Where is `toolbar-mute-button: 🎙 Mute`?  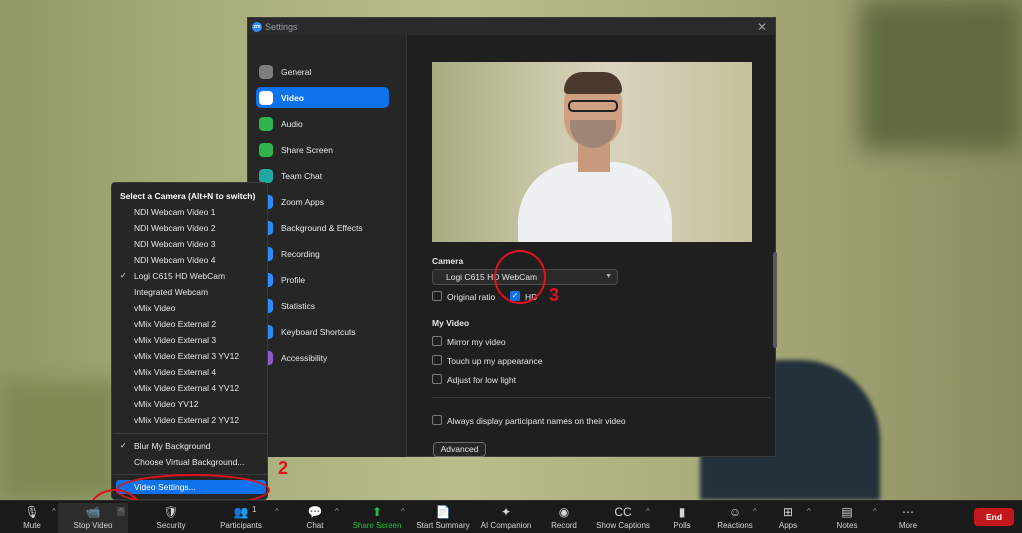
toolbar-mute-button: 🎙 Mute is located at coordinates (33, 518).